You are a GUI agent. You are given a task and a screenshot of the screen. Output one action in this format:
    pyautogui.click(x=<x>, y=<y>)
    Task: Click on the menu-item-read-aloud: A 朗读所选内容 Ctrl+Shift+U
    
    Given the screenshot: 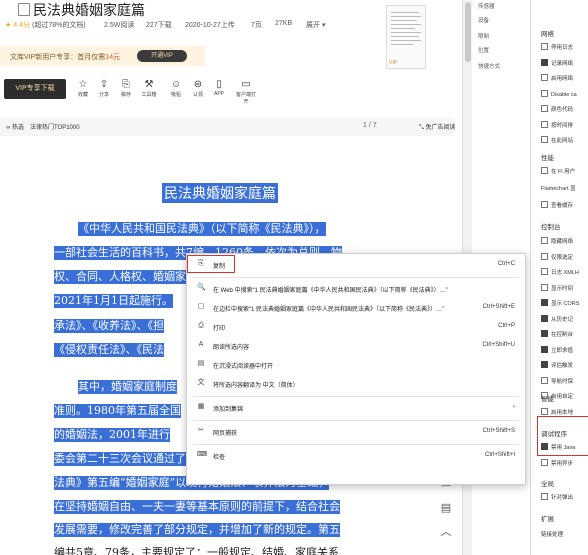 What is the action you would take?
    pyautogui.click(x=356, y=345)
    